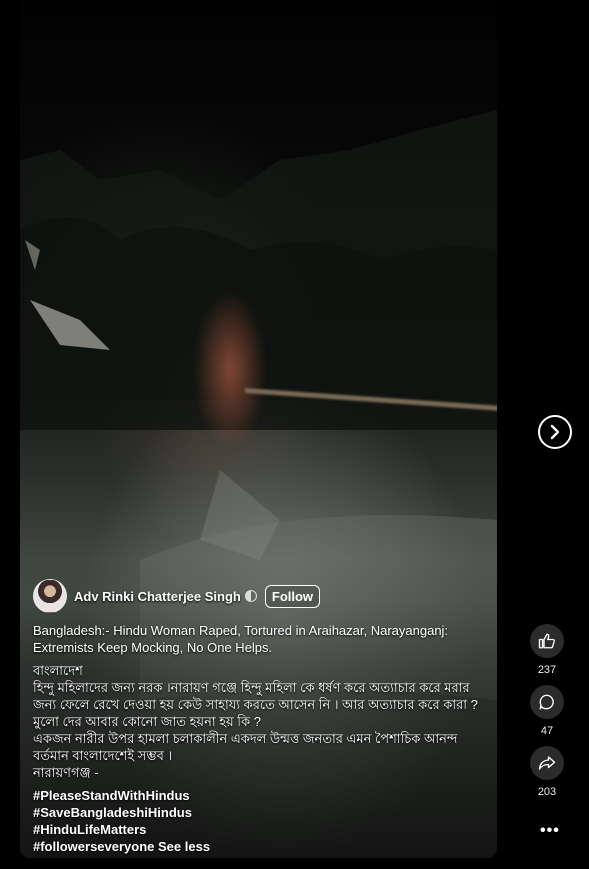  Describe the element at coordinates (547, 670) in the screenshot. I see `like-count: 237` at that location.